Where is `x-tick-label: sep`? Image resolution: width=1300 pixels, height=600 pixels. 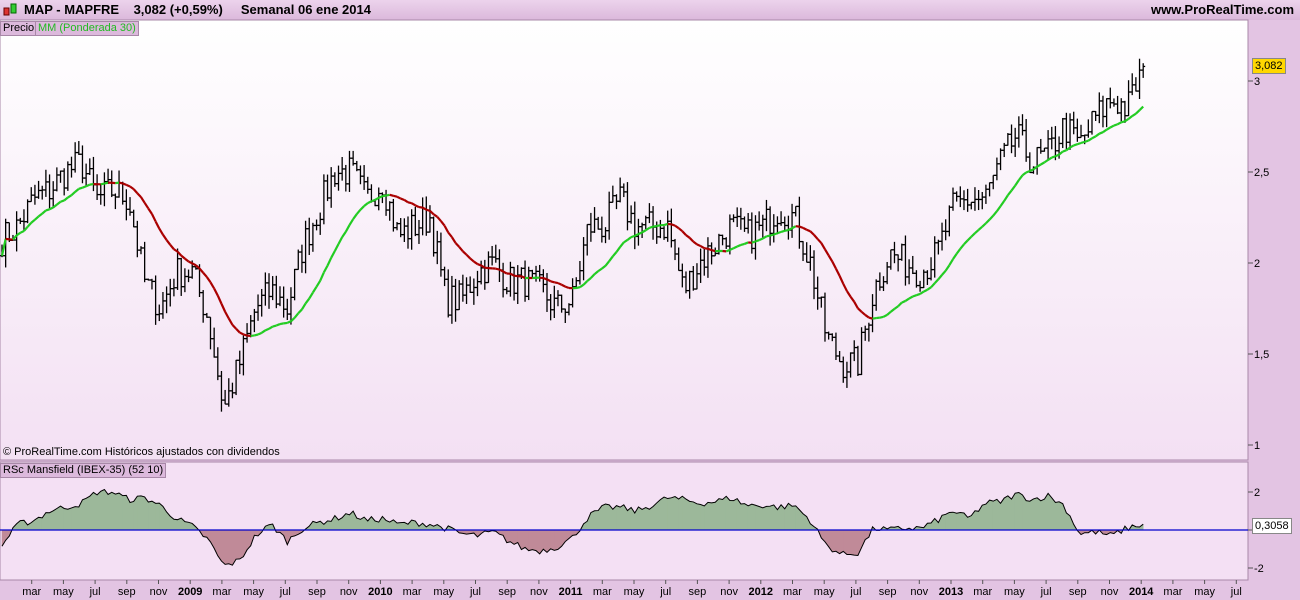 x-tick-label: sep is located at coordinates (127, 592).